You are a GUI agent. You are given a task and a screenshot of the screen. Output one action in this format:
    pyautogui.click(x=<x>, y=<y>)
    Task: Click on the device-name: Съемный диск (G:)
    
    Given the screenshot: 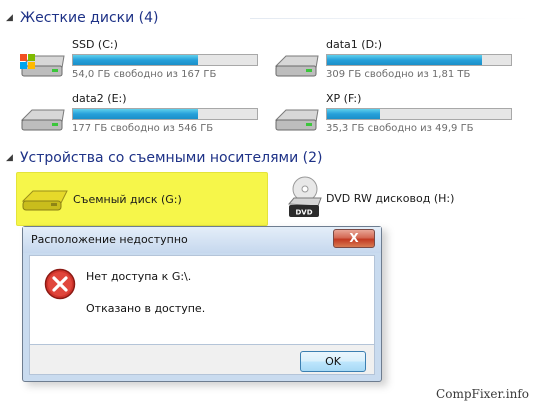 What is the action you would take?
    pyautogui.click(x=127, y=199)
    